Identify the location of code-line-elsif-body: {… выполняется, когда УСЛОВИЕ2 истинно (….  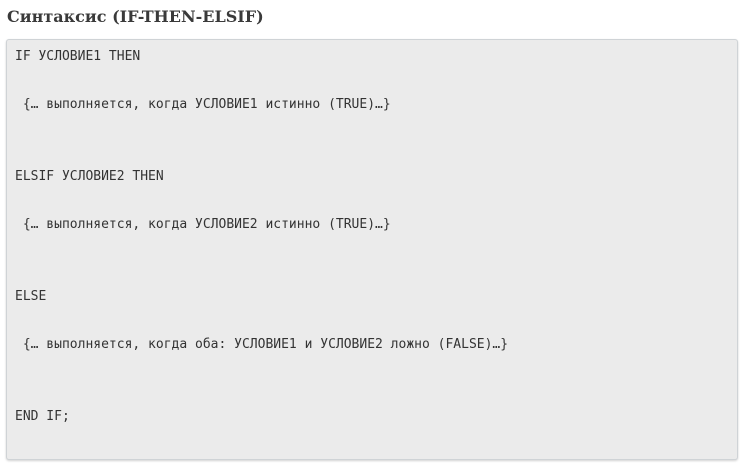
(203, 224).